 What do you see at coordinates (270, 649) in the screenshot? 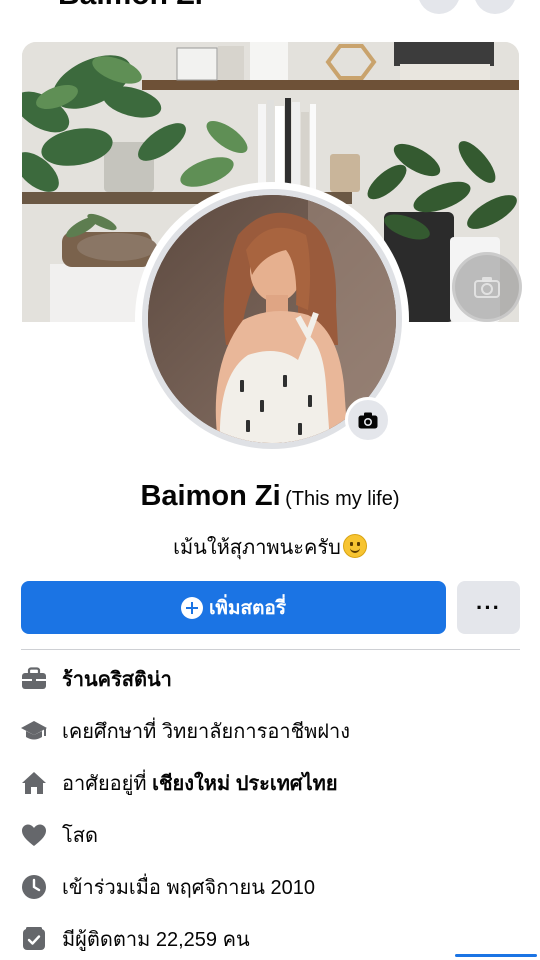
I see `divider` at bounding box center [270, 649].